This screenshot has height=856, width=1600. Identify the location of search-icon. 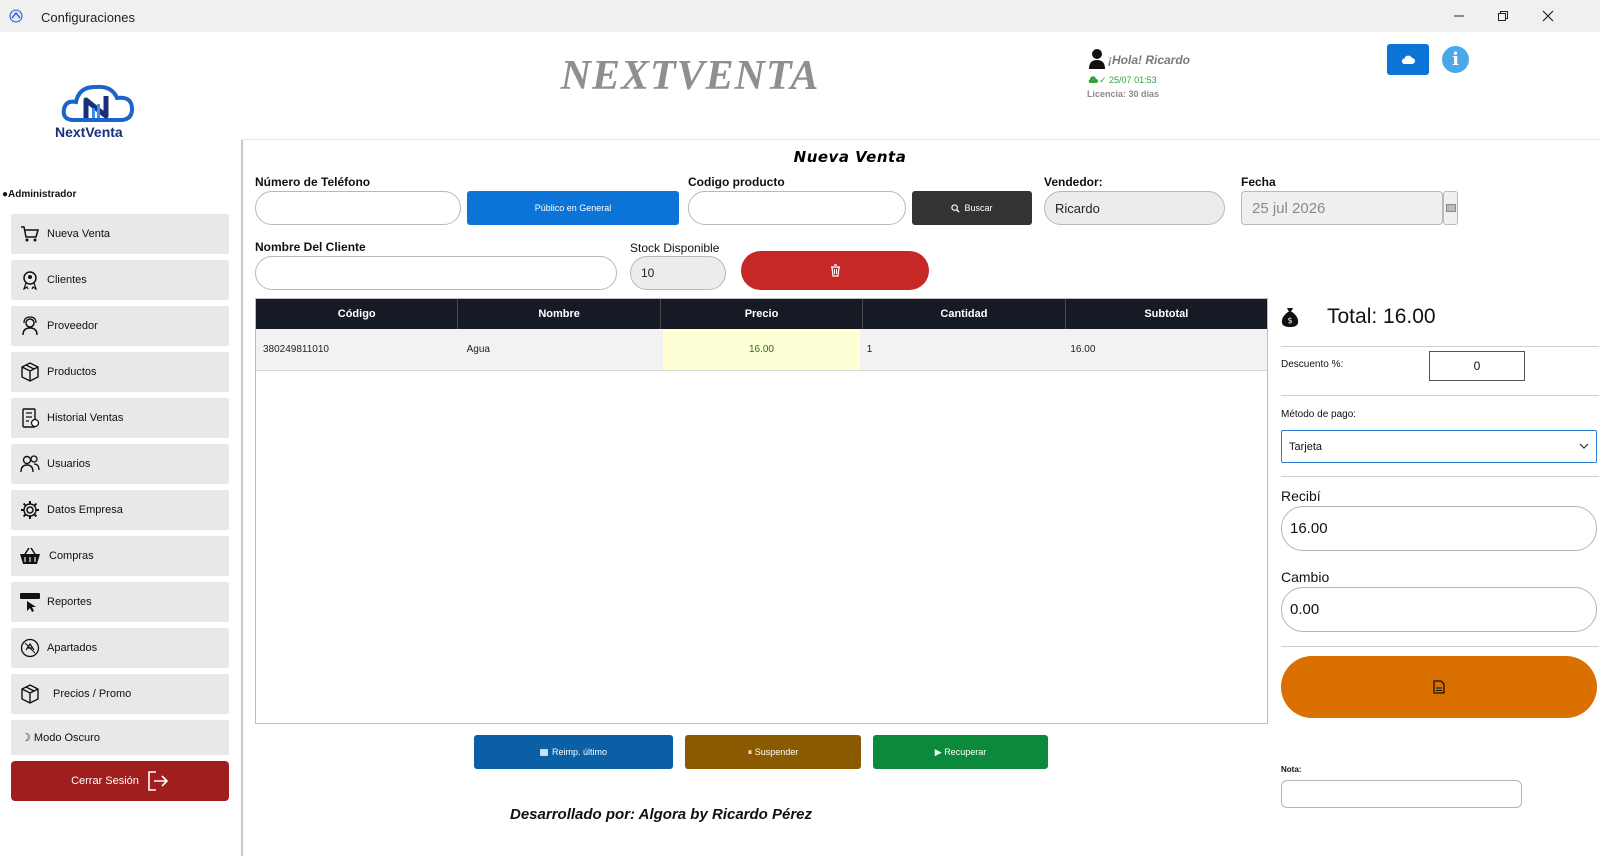
(956, 208).